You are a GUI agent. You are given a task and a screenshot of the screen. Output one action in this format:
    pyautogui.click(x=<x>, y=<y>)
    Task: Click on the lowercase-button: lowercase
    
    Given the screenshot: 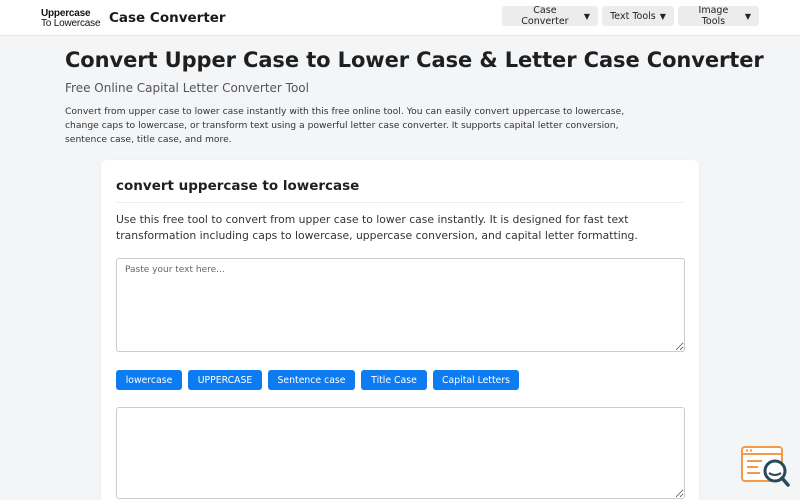 What is the action you would take?
    pyautogui.click(x=149, y=380)
    